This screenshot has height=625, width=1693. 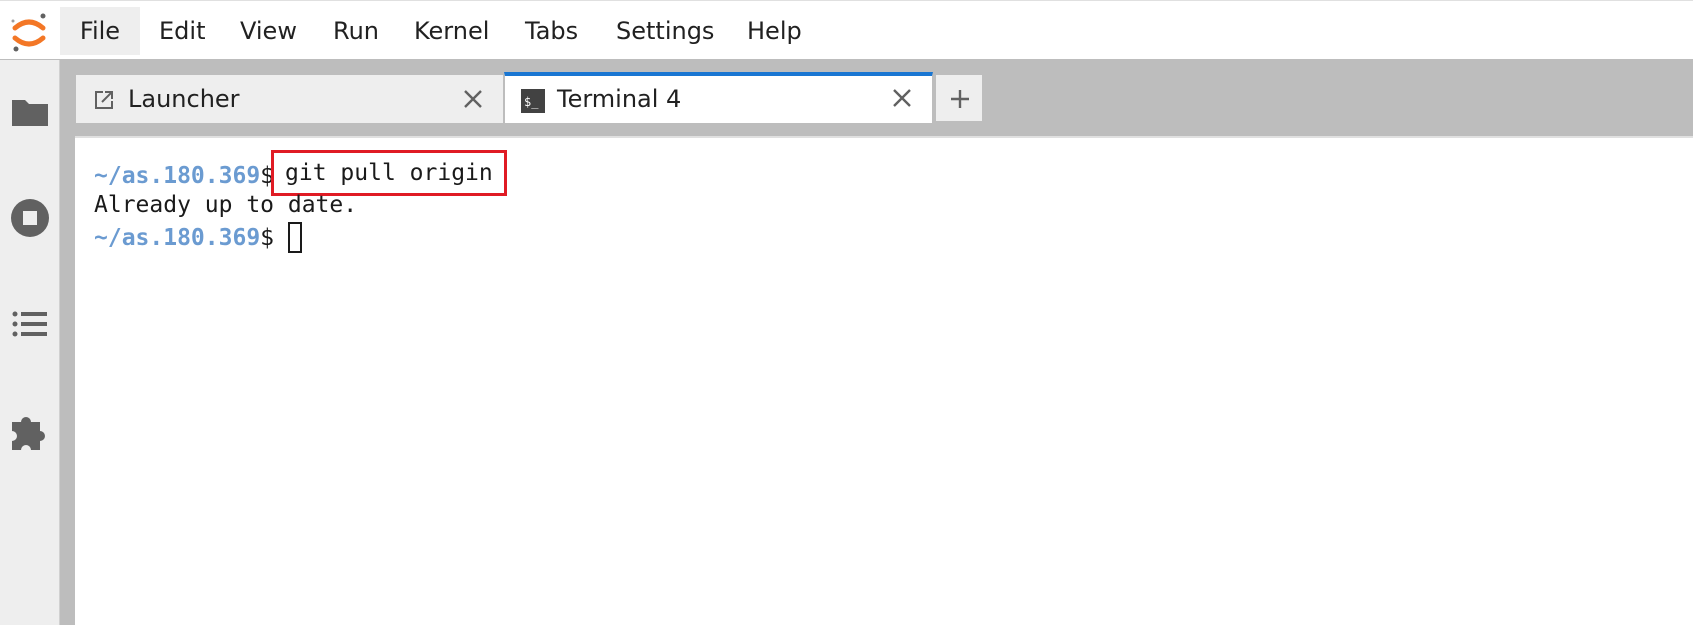 I want to click on highlighted-command: git pull origin, so click(x=389, y=173).